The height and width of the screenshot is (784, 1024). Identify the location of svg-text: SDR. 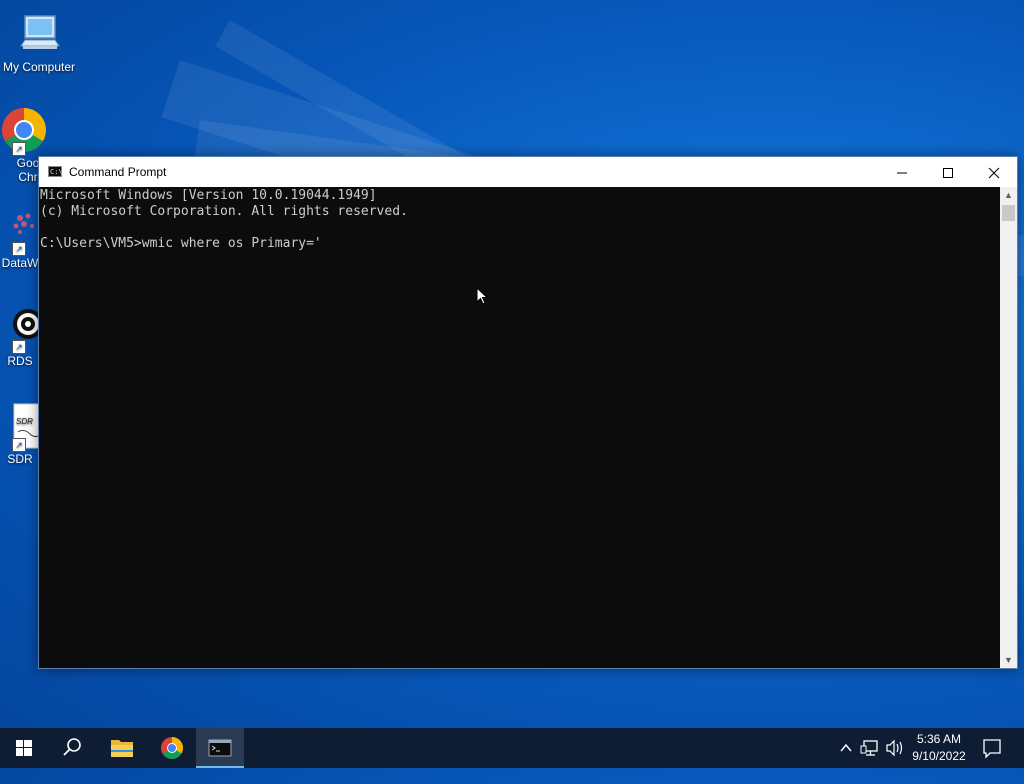
(24, 421).